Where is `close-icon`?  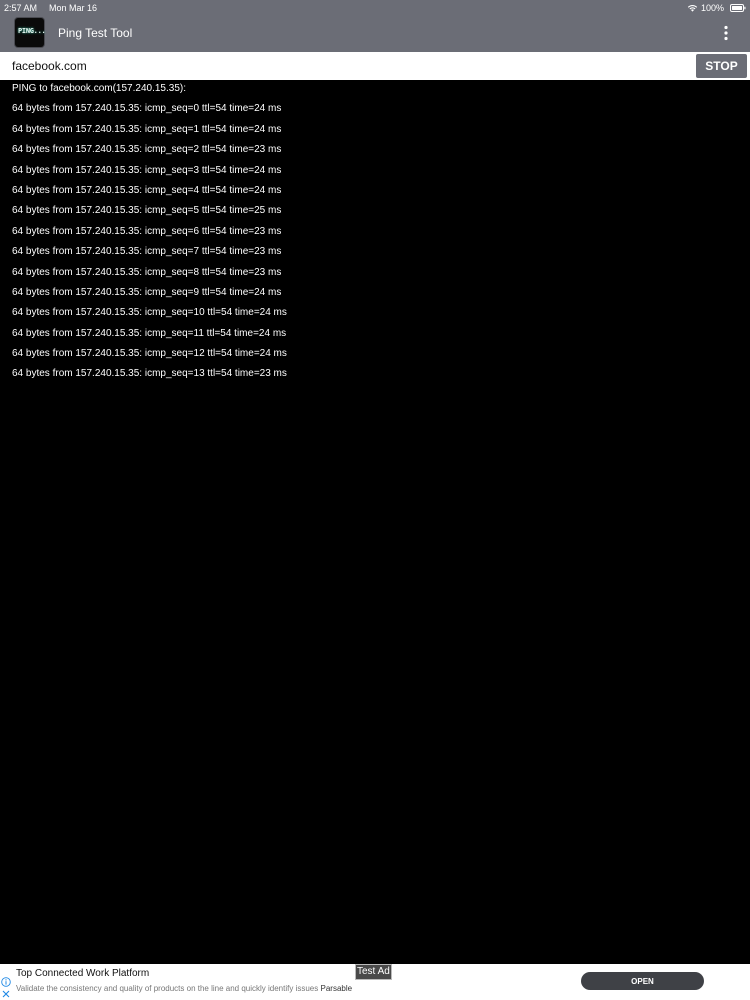
close-icon is located at coordinates (6, 994).